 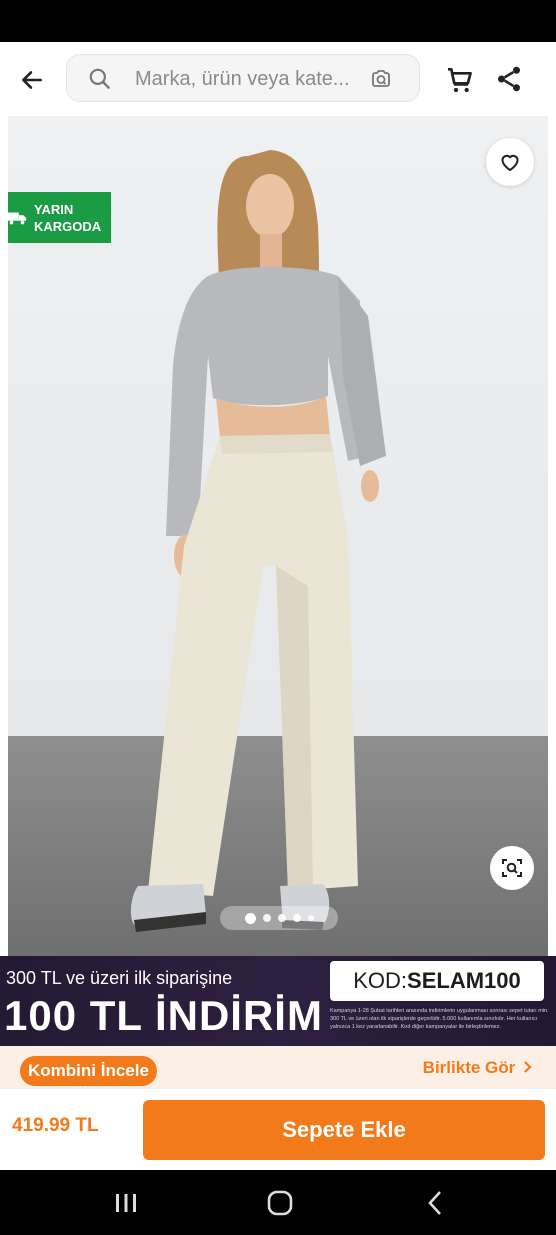 I want to click on combo-bar: Kombini İncele Birlikte Gör, so click(x=278, y=1067).